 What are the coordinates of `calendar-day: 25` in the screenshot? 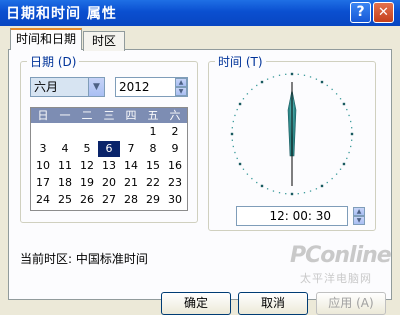 It's located at (65, 200).